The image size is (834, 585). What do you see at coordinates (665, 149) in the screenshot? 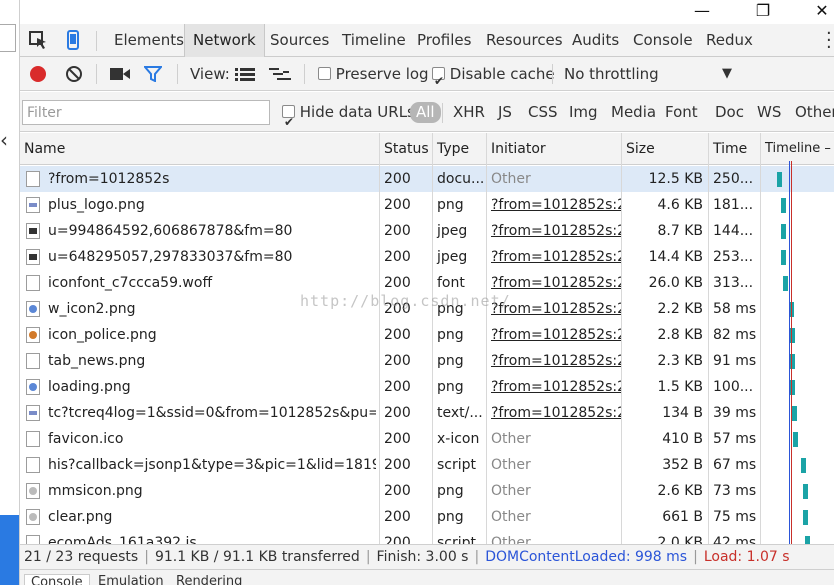
I see `column-size: Size` at bounding box center [665, 149].